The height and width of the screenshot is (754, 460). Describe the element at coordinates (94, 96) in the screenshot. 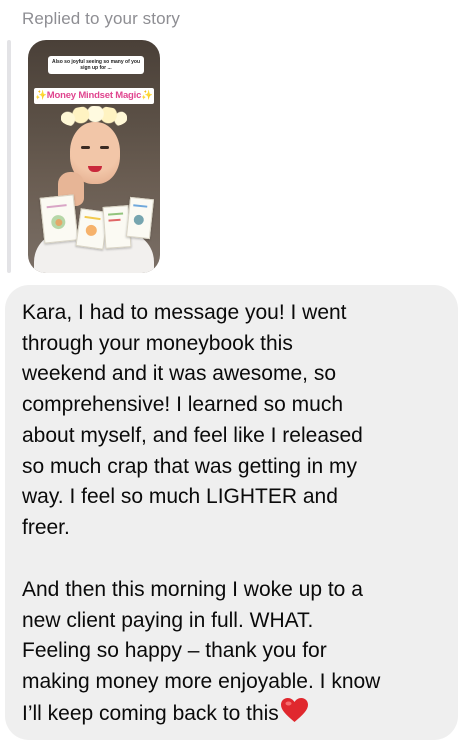

I see `story-title: ✨Money Mindset Magic✨` at that location.